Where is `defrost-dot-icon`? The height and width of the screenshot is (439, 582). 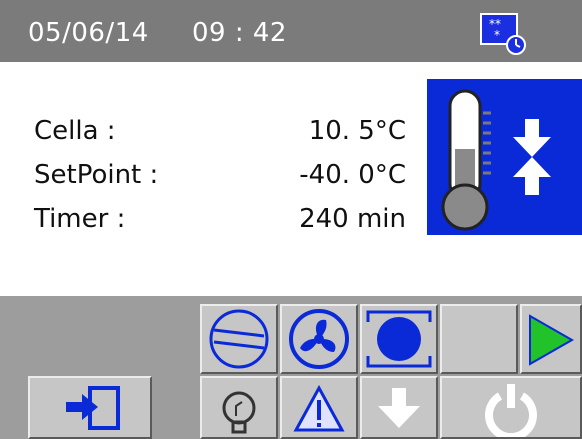 defrost-dot-icon is located at coordinates (399, 339).